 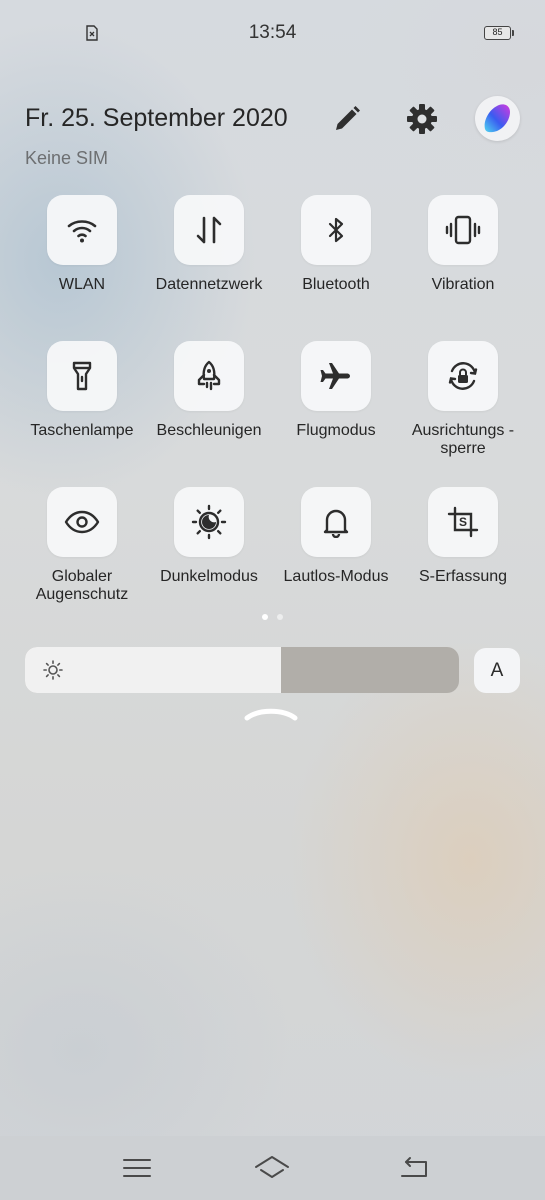 I want to click on battery-icon: 85, so click(x=497, y=33).